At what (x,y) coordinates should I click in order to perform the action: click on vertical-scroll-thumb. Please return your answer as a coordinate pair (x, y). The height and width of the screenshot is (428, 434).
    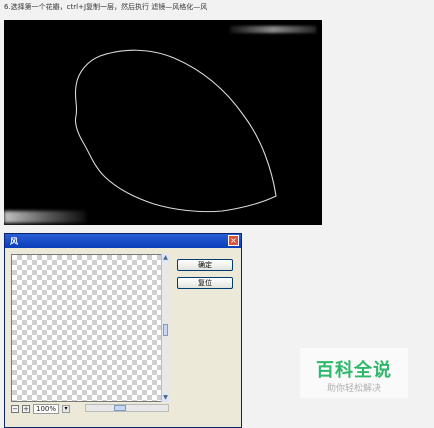
    Looking at the image, I should click on (165, 330).